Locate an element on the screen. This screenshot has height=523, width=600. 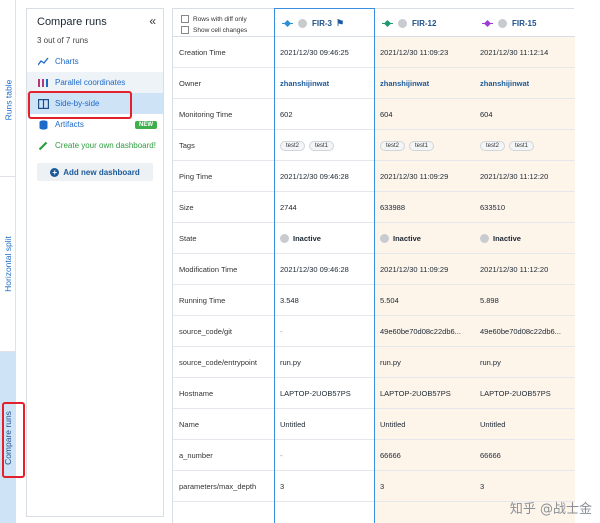
add-dashboard-label: Add new dashboard is located at coordinates (101, 172).